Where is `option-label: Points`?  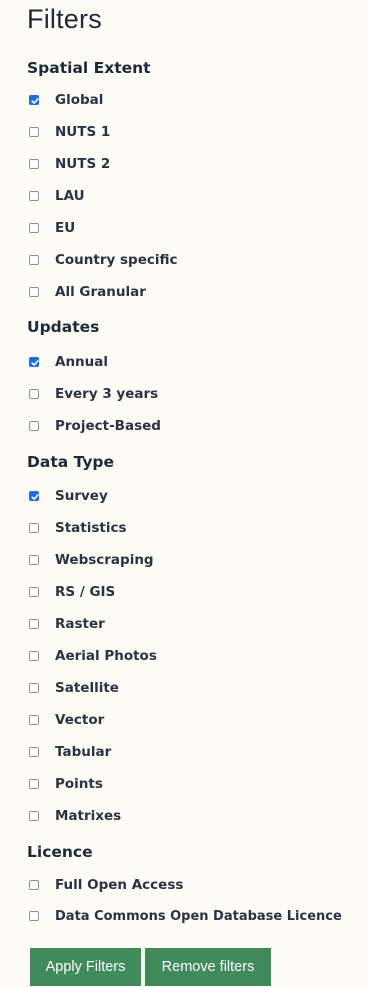 option-label: Points is located at coordinates (79, 784).